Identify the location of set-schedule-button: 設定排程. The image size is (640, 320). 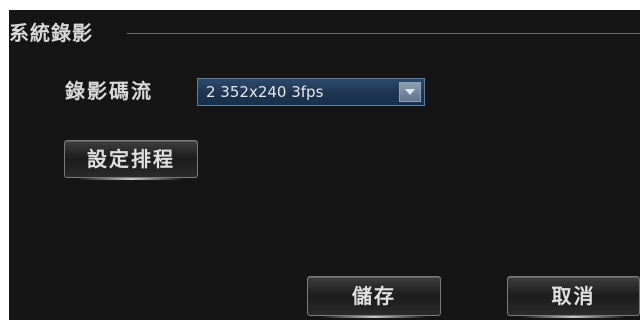
(131, 160).